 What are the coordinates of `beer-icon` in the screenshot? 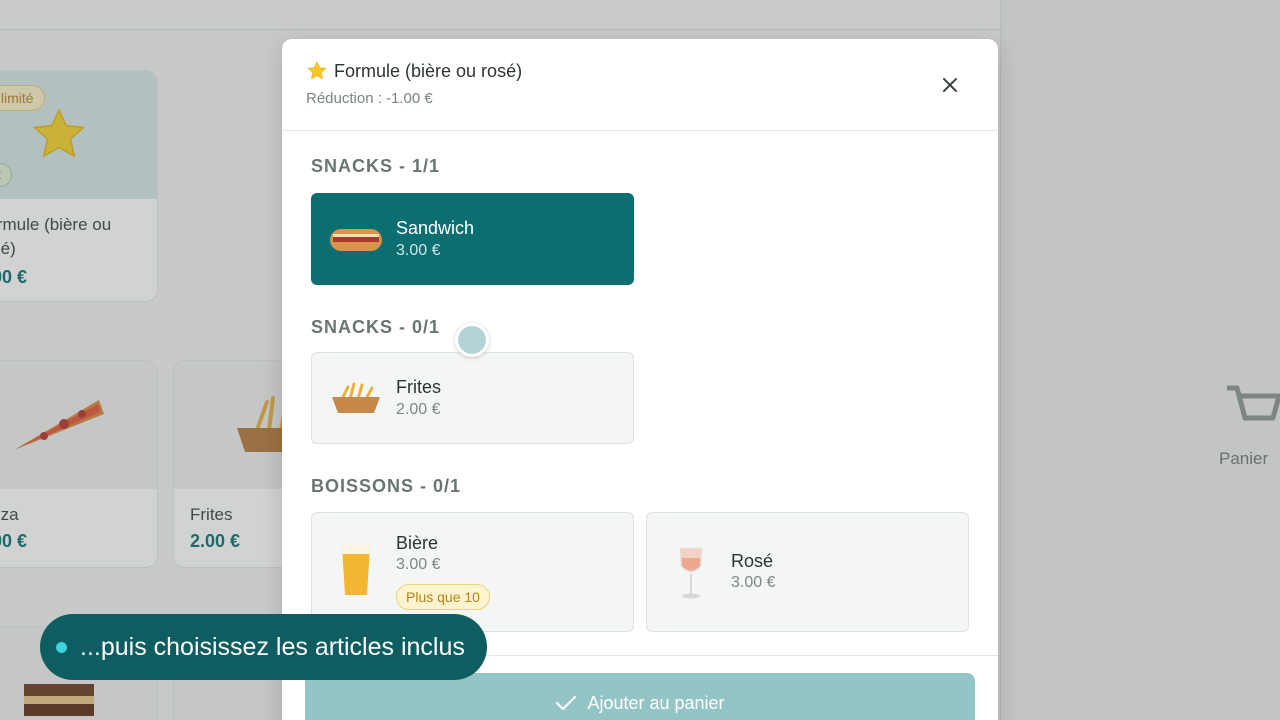 It's located at (356, 569).